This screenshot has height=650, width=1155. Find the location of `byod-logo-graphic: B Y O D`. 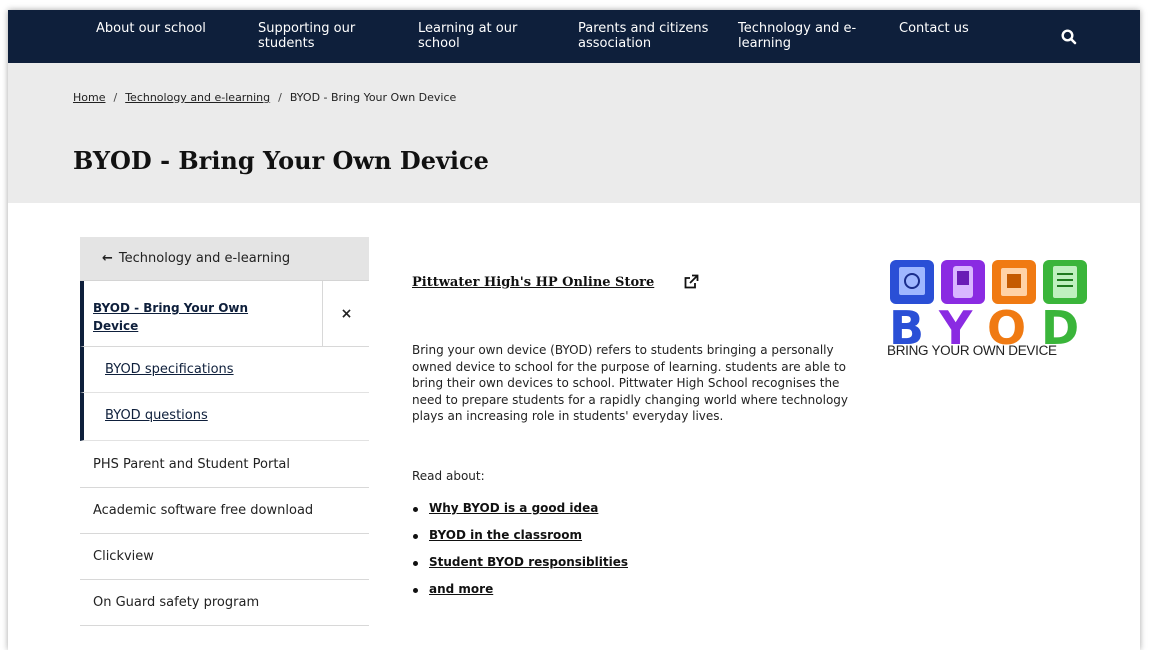

byod-logo-graphic: B Y O D is located at coordinates (988, 307).